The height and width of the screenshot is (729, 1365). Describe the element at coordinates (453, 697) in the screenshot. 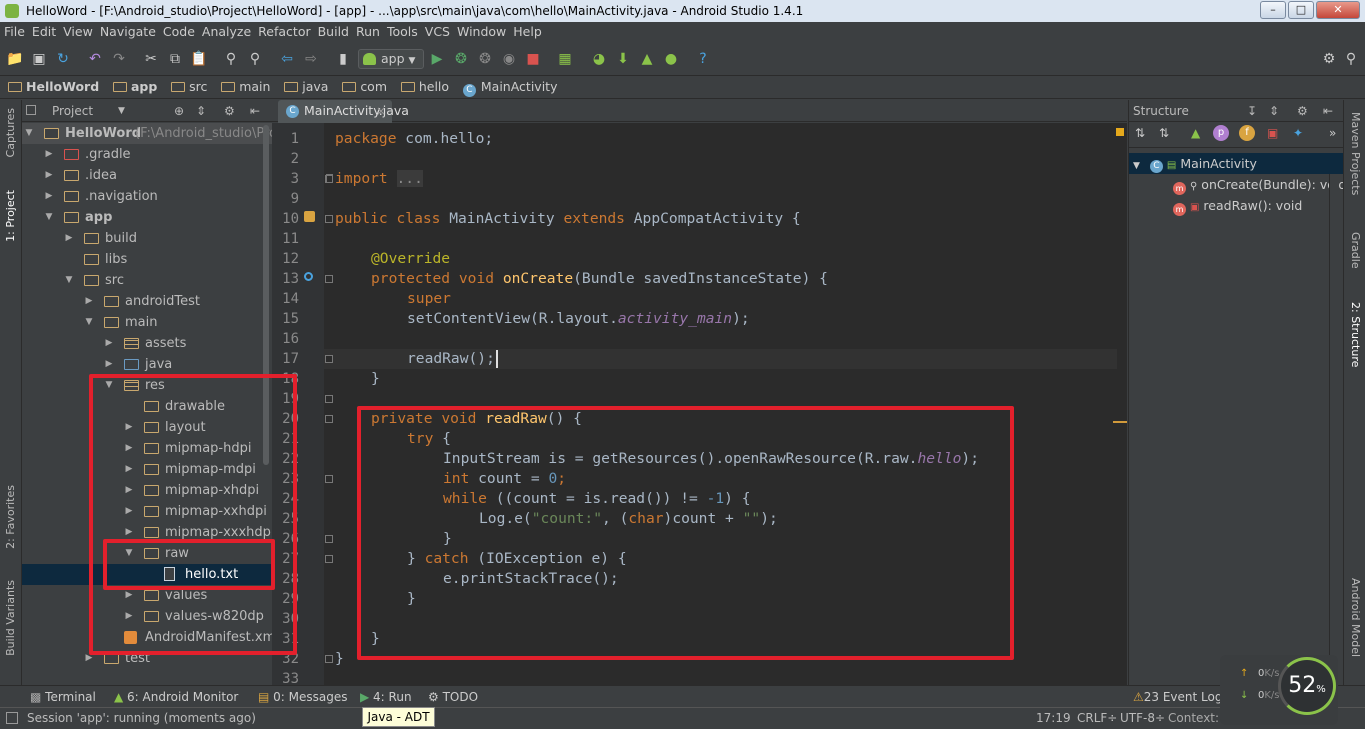

I see `todo-tab: ⚙ TODO` at that location.